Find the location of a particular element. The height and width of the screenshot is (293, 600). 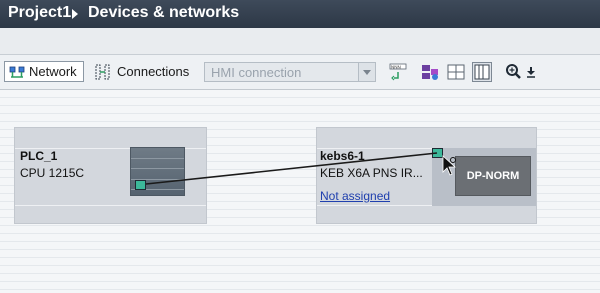

network-connection-line is located at coordinates (291, 168).